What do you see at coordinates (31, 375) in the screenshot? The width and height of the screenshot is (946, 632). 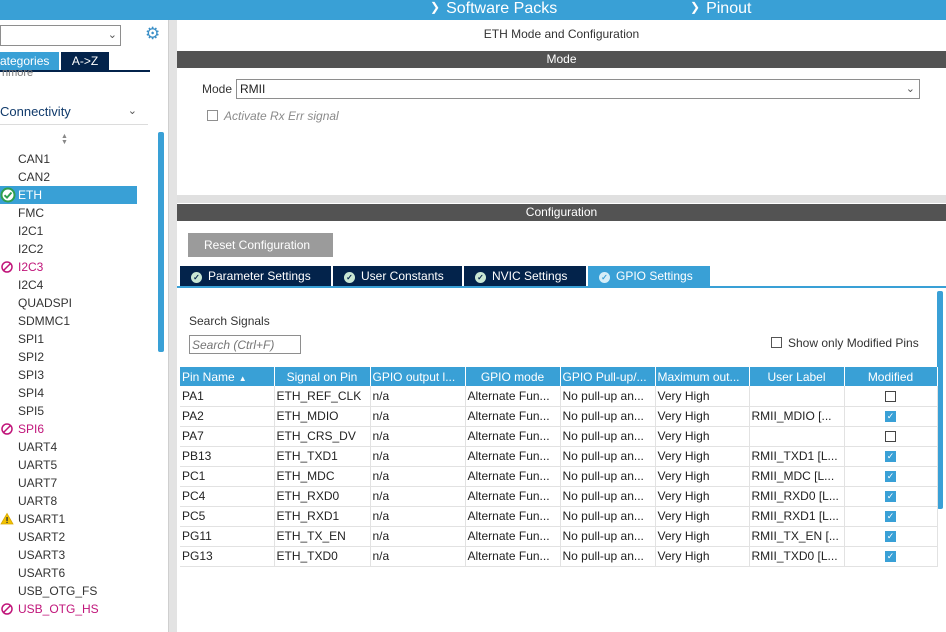 I see `sidebar-item-label: SPI3` at bounding box center [31, 375].